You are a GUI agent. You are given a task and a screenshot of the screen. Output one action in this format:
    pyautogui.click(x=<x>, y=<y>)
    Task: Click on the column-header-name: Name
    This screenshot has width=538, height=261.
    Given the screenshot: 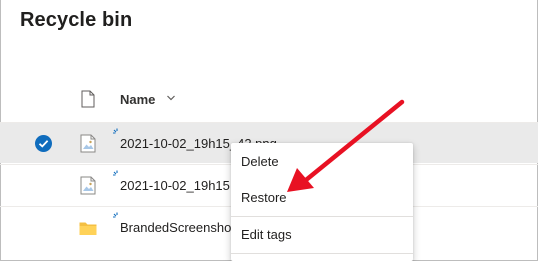 What is the action you would take?
    pyautogui.click(x=137, y=99)
    